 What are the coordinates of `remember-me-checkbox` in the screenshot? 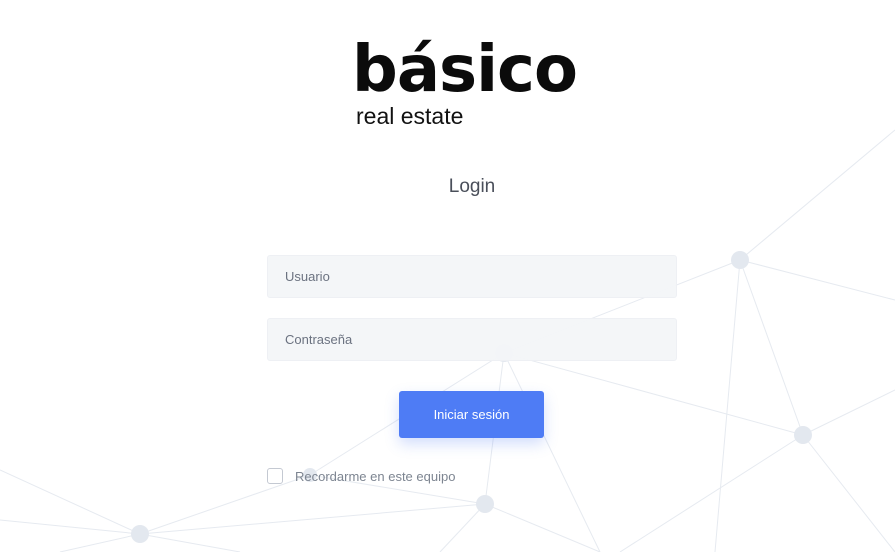 It's located at (275, 476).